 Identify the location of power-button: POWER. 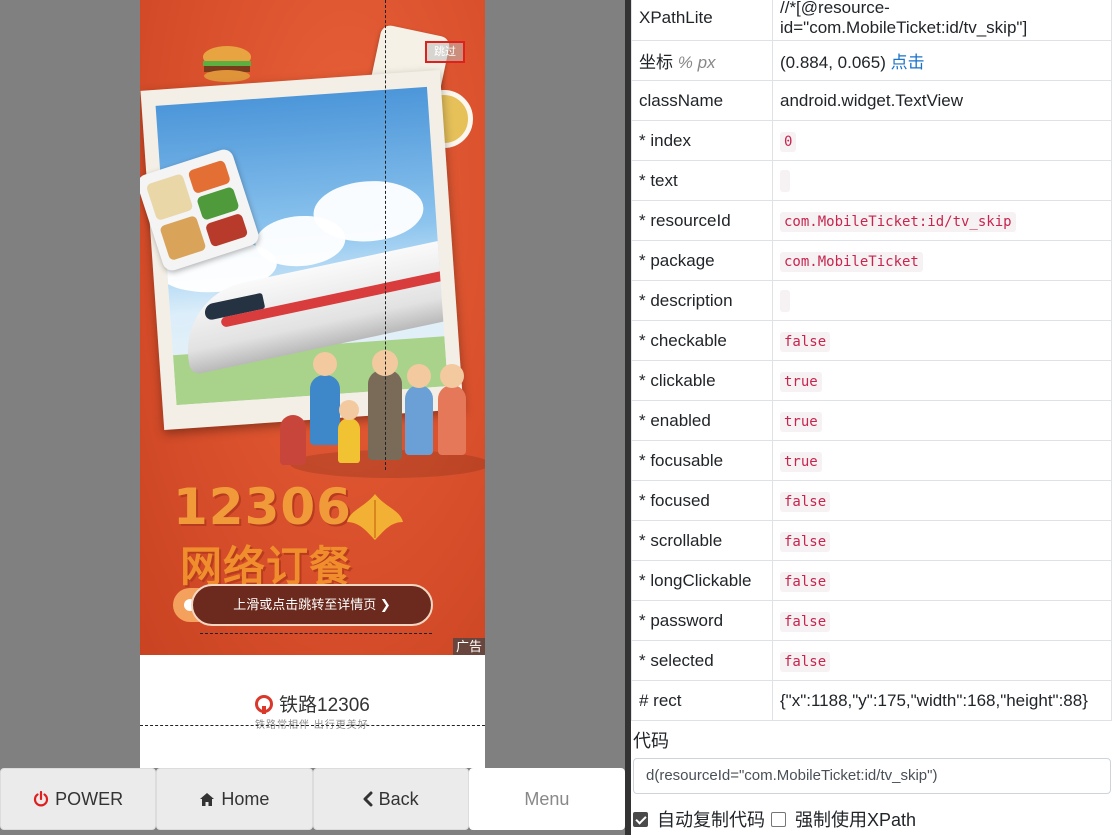
(78, 799).